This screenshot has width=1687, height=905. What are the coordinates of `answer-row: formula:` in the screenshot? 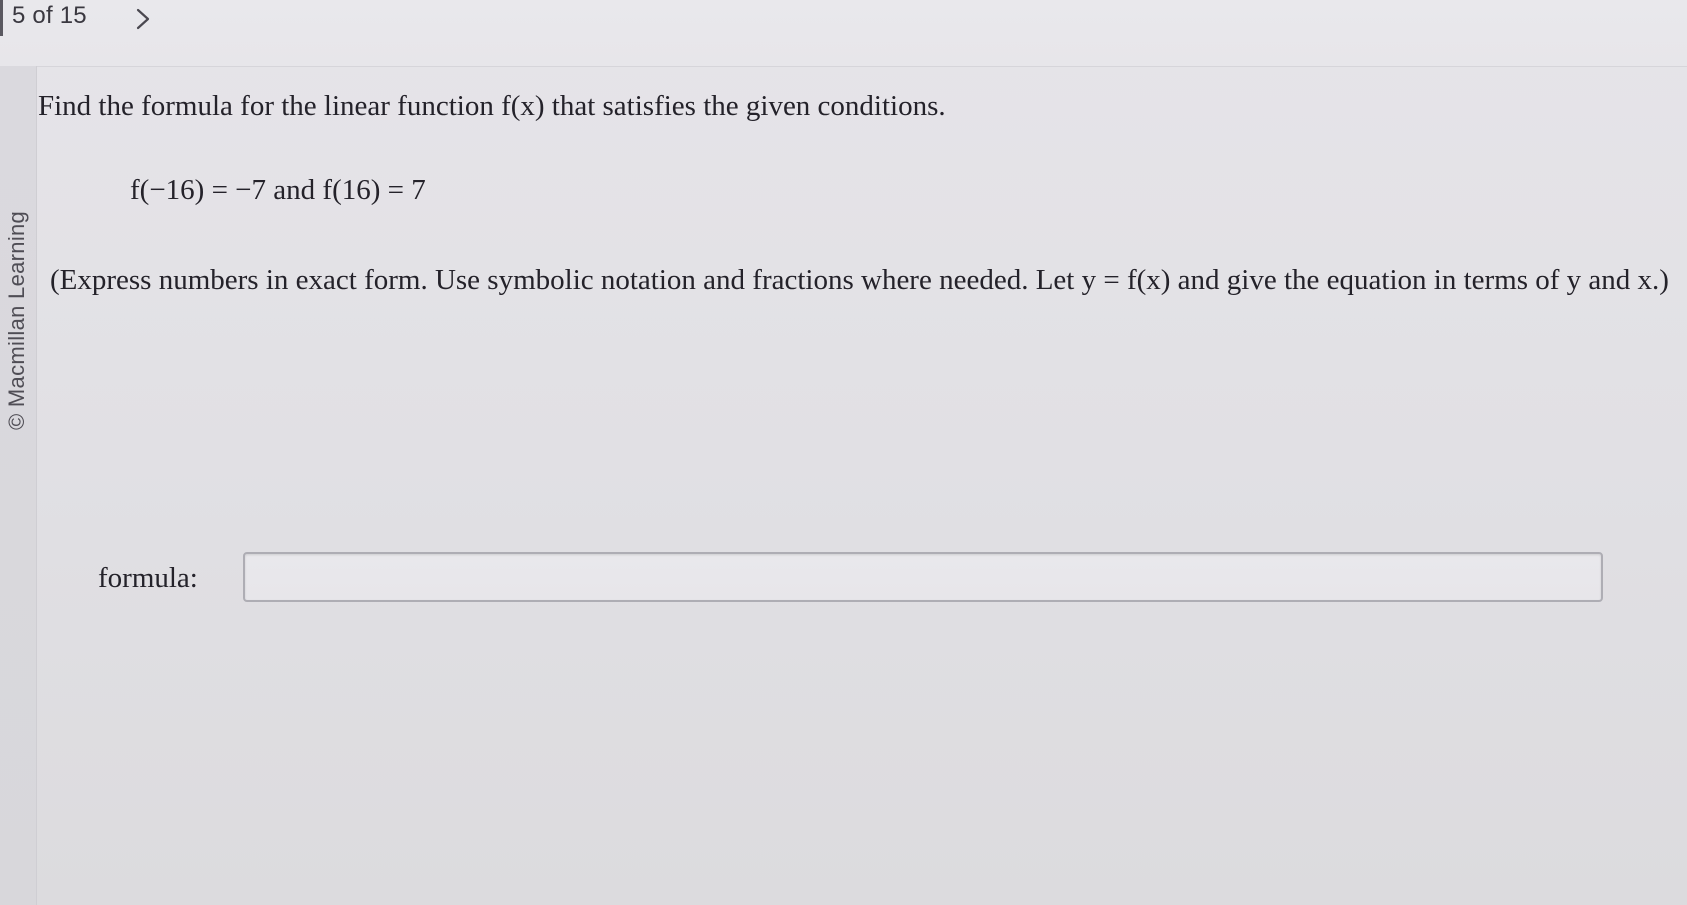 It's located at (878, 580).